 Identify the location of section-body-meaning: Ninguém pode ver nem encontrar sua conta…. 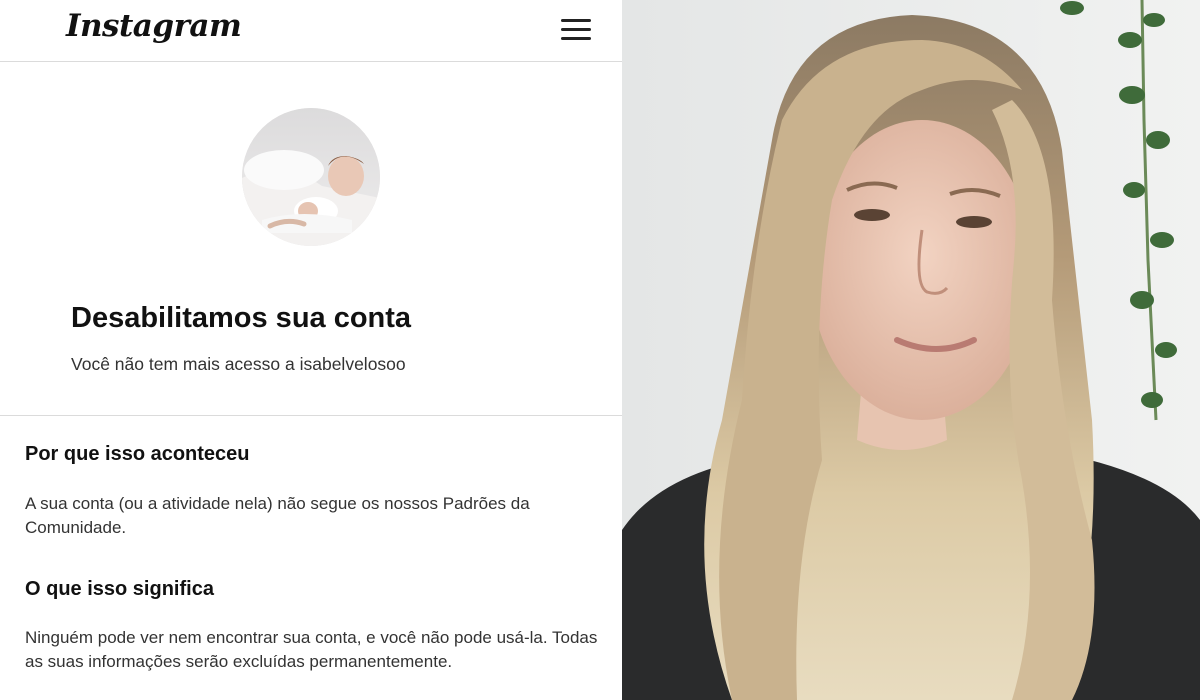
(311, 649).